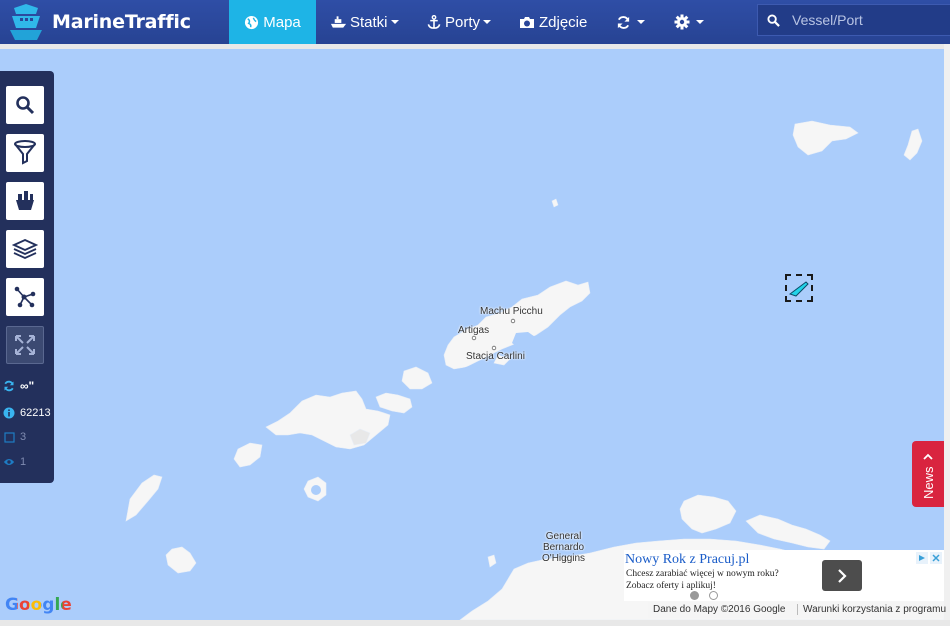  I want to click on tab-ports: Porty, so click(459, 22).